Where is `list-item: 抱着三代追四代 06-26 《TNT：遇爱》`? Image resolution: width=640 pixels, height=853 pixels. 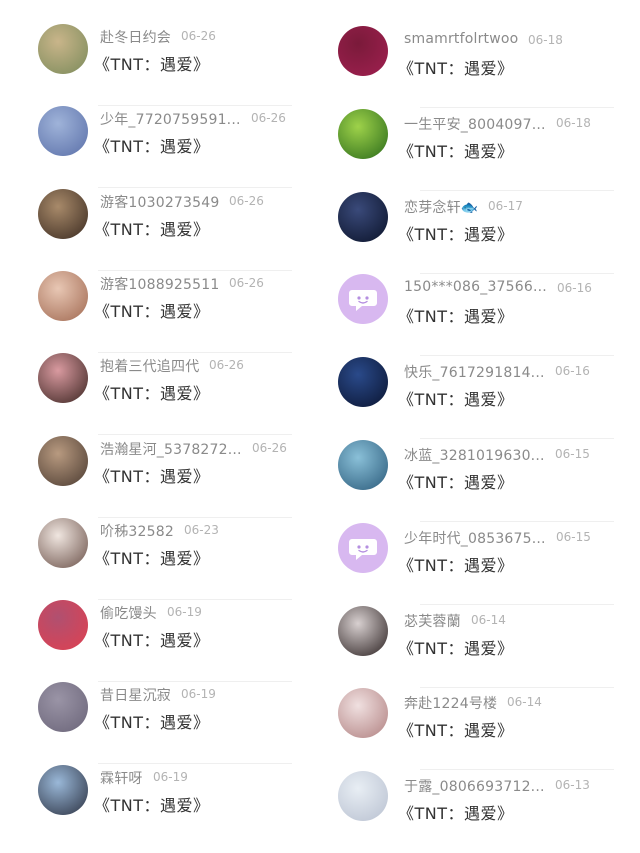 list-item: 抱着三代追四代 06-26 《TNT：遇爱》 is located at coordinates (148, 394).